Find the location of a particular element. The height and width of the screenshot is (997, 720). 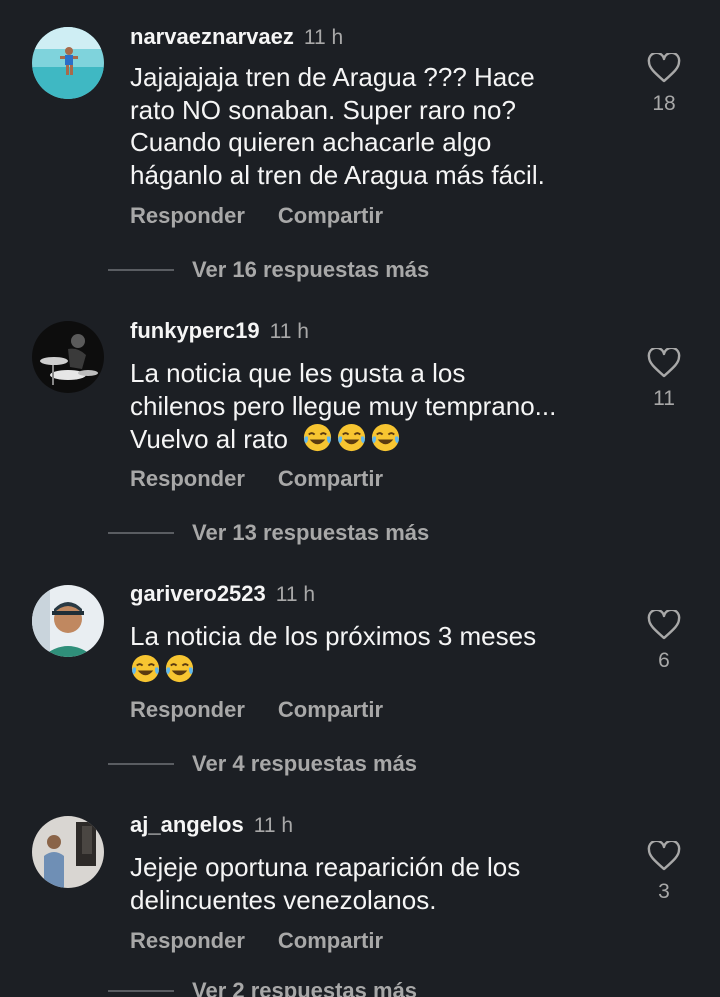

like-count: 3 is located at coordinates (664, 891).